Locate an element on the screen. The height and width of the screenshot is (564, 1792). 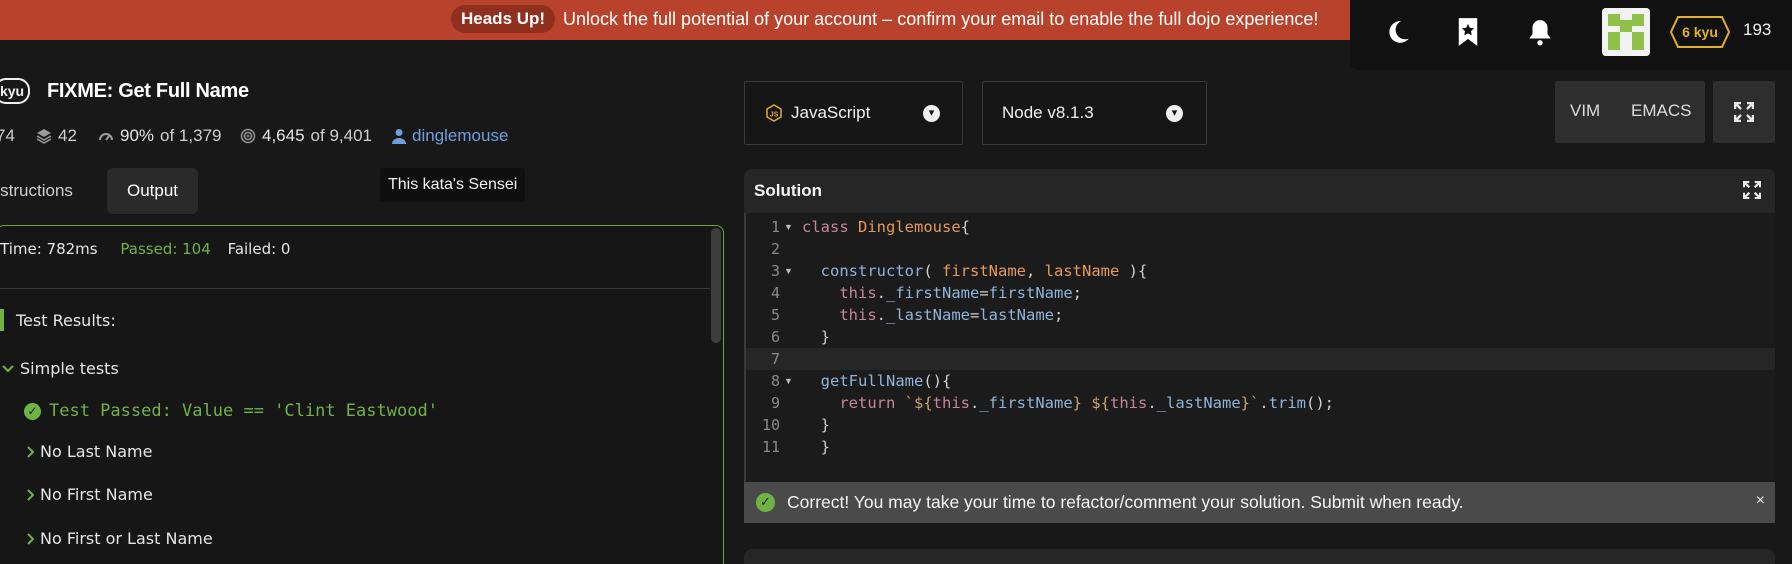
test-group-no-last-name: No Last Name is located at coordinates (89, 451).